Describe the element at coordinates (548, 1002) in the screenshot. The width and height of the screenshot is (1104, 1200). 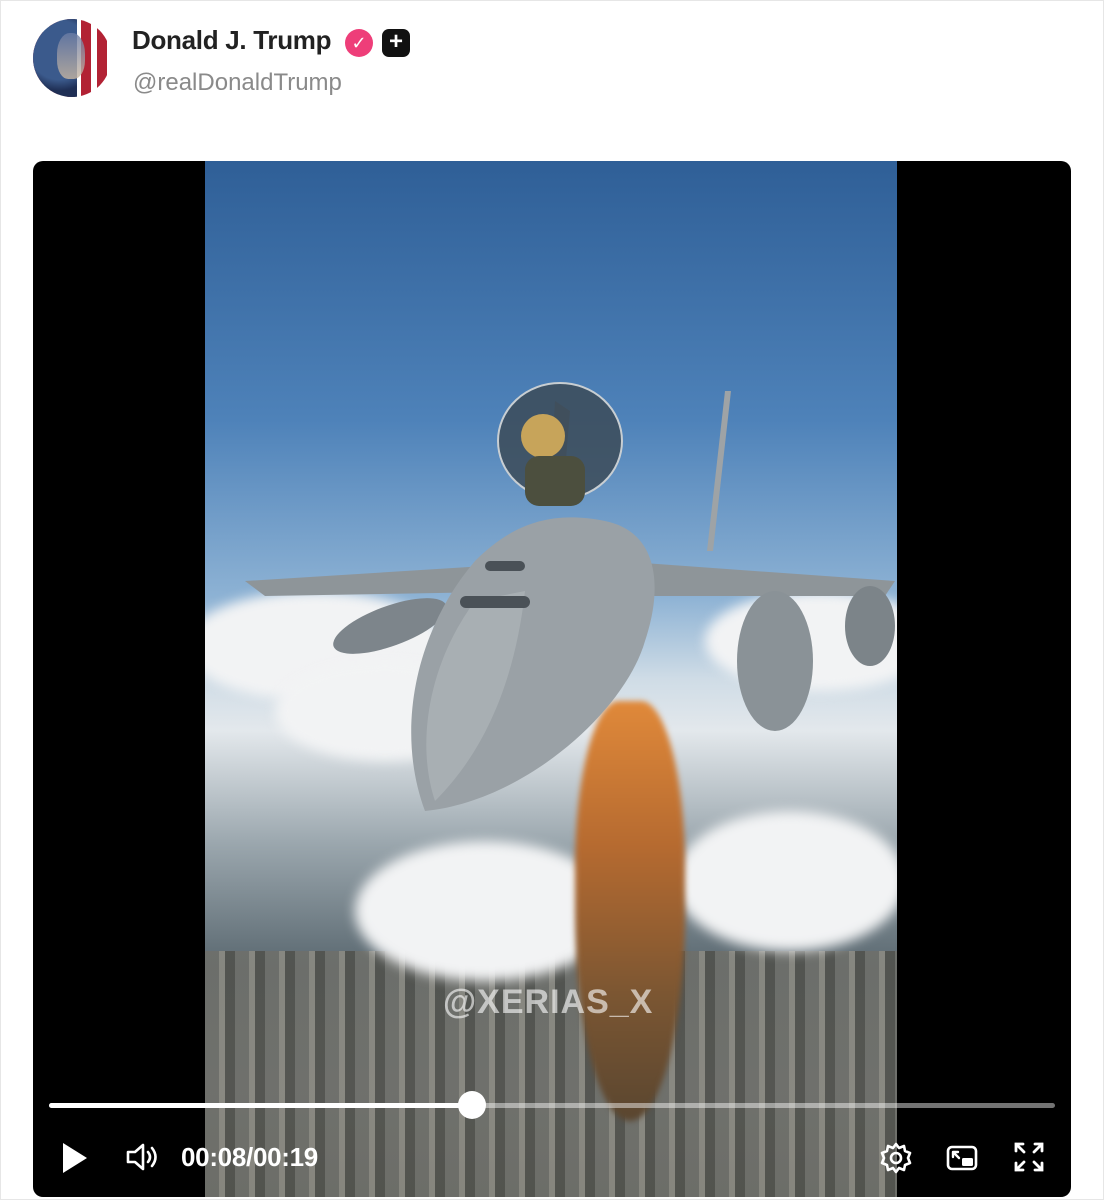
I see `video-watermark: @XERIAS_X` at that location.